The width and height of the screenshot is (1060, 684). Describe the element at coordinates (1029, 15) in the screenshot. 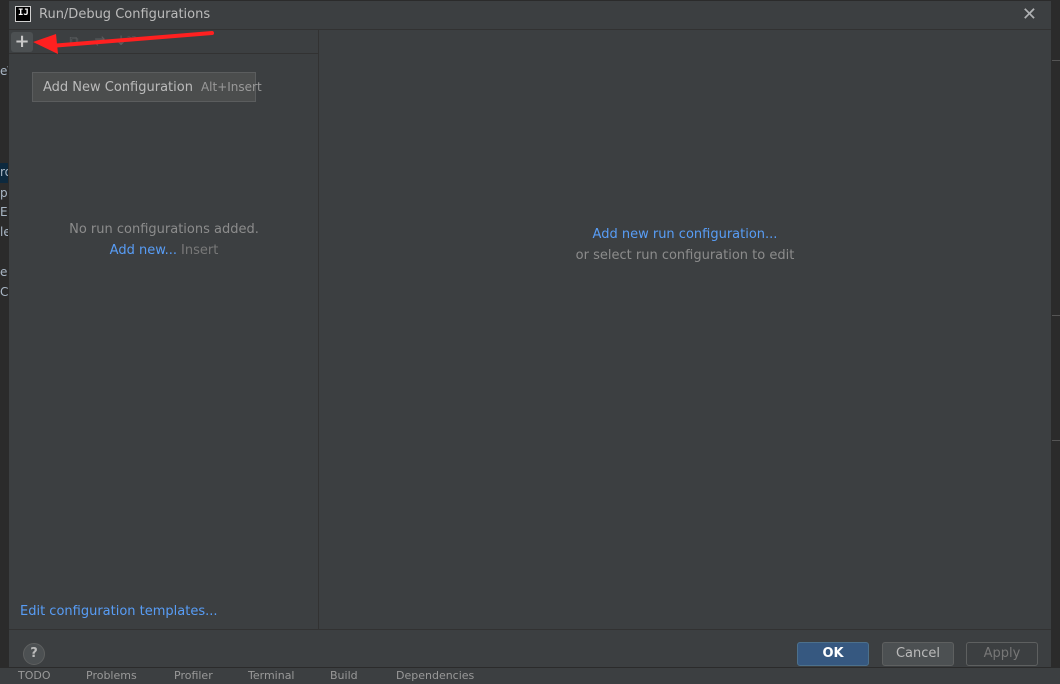

I see `close-icon: ✕` at that location.